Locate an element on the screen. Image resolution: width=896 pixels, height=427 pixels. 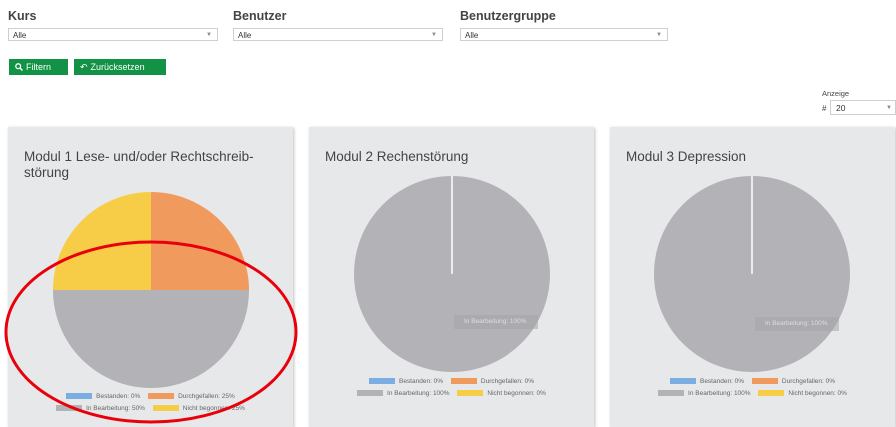
page-size-select: 20 ▼ is located at coordinates (863, 107).